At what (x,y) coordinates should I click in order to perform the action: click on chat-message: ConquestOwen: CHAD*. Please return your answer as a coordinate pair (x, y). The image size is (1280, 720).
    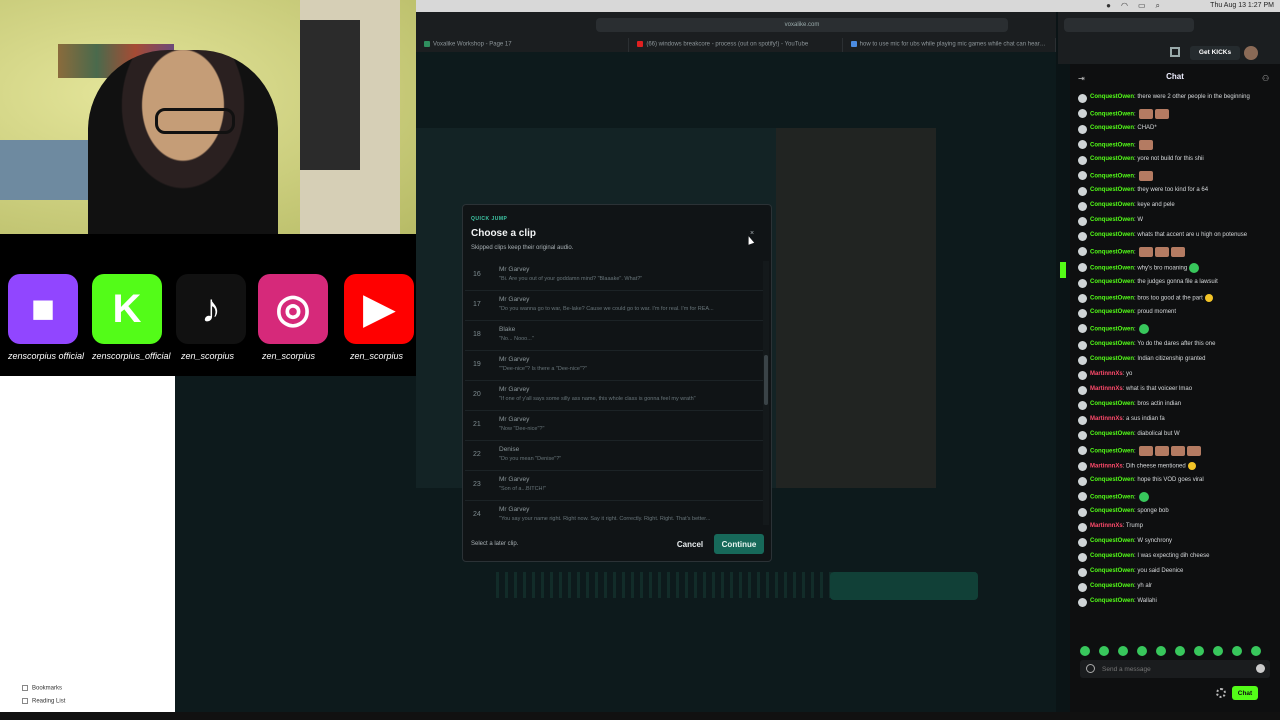
    Looking at the image, I should click on (1178, 130).